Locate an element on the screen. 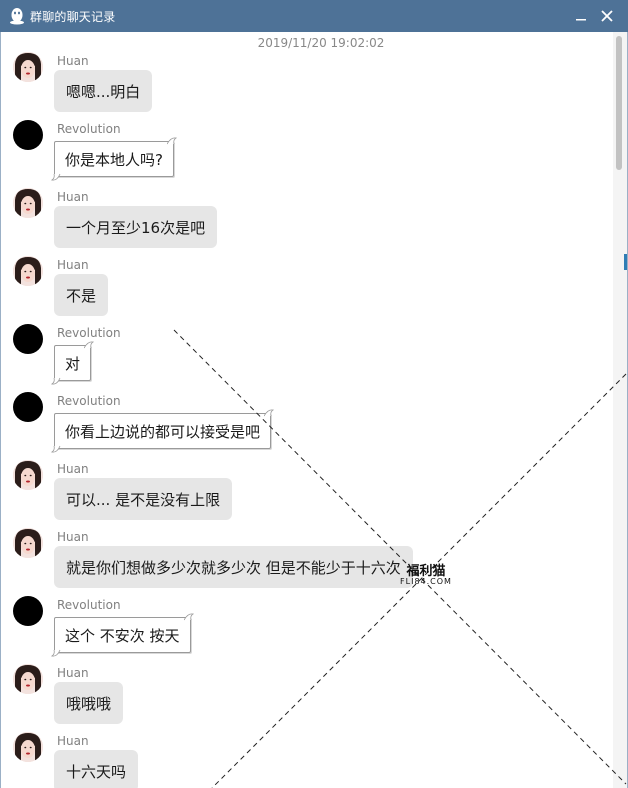 The width and height of the screenshot is (628, 788). chat-message: Revolution 你看上边说的都可以接受是吧 is located at coordinates (301, 412).